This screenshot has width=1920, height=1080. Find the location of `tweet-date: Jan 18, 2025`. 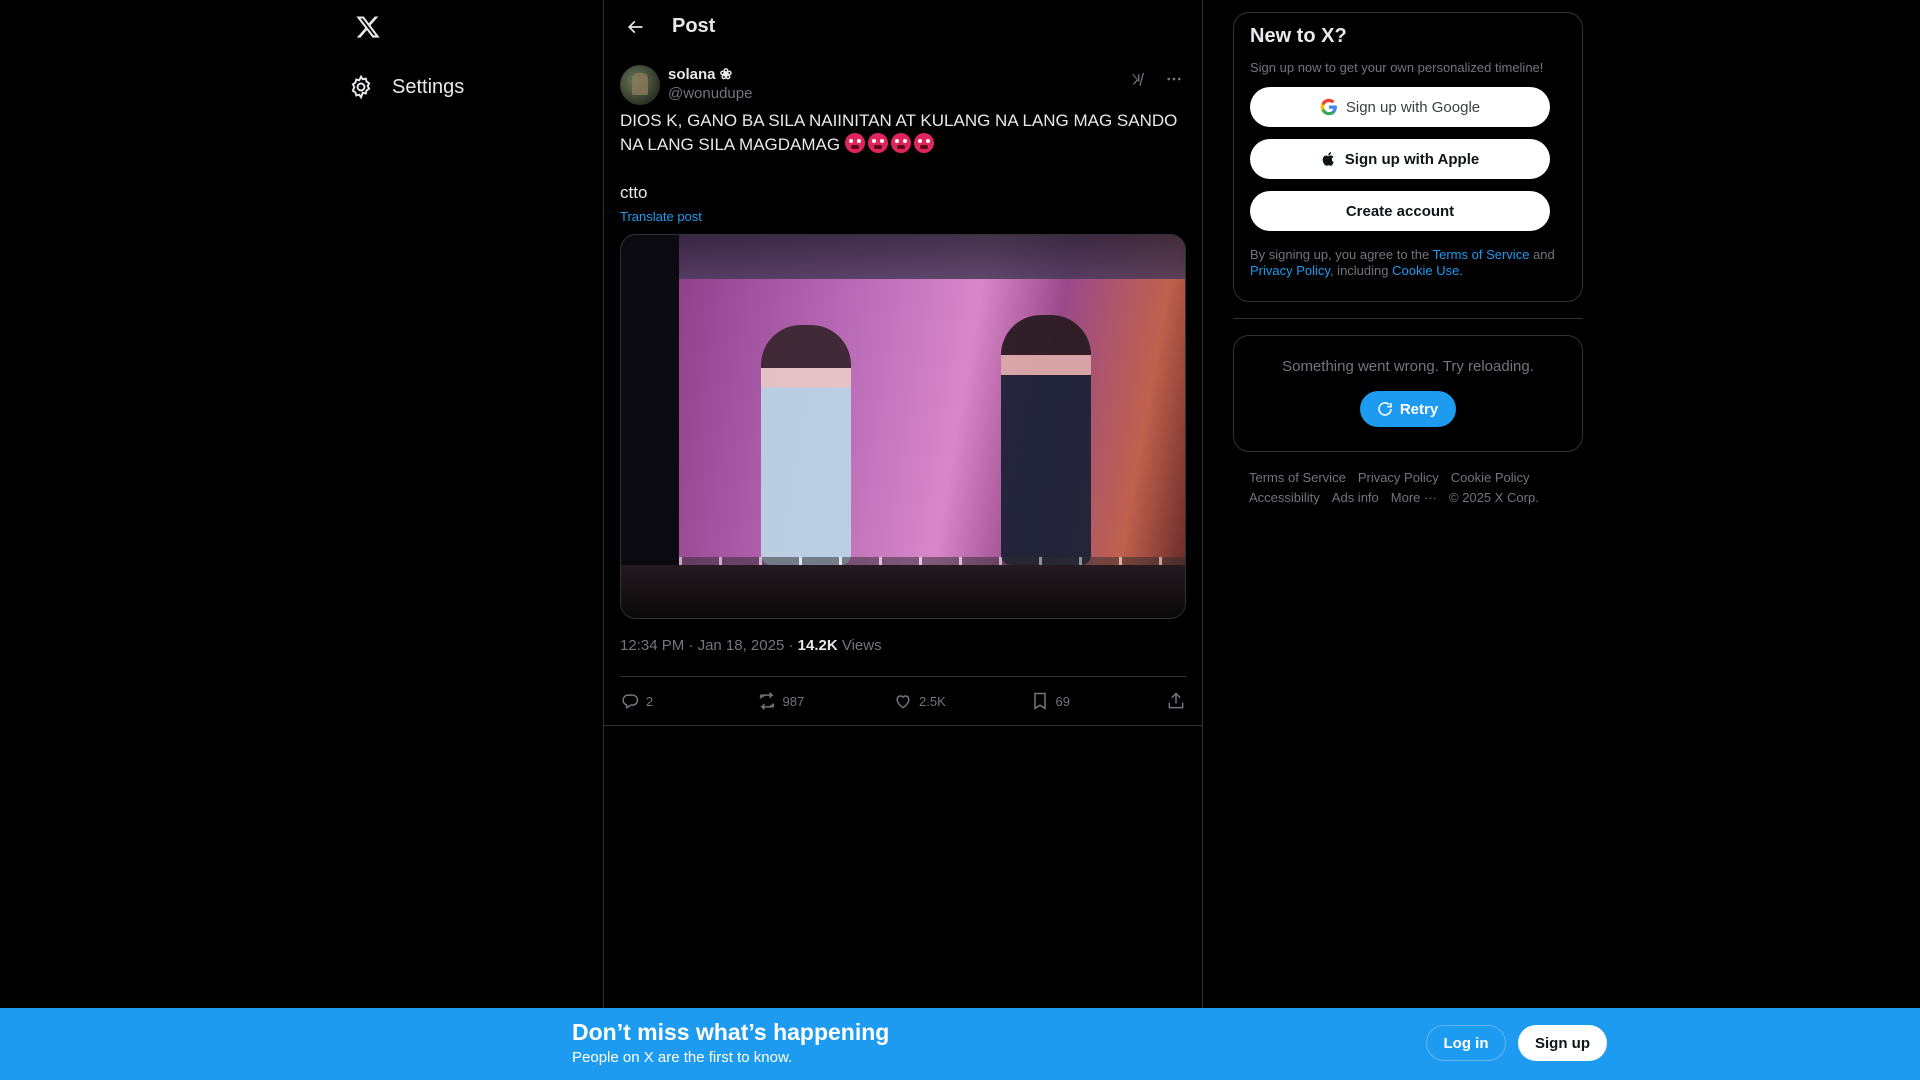

tweet-date: Jan 18, 2025 is located at coordinates (741, 645).